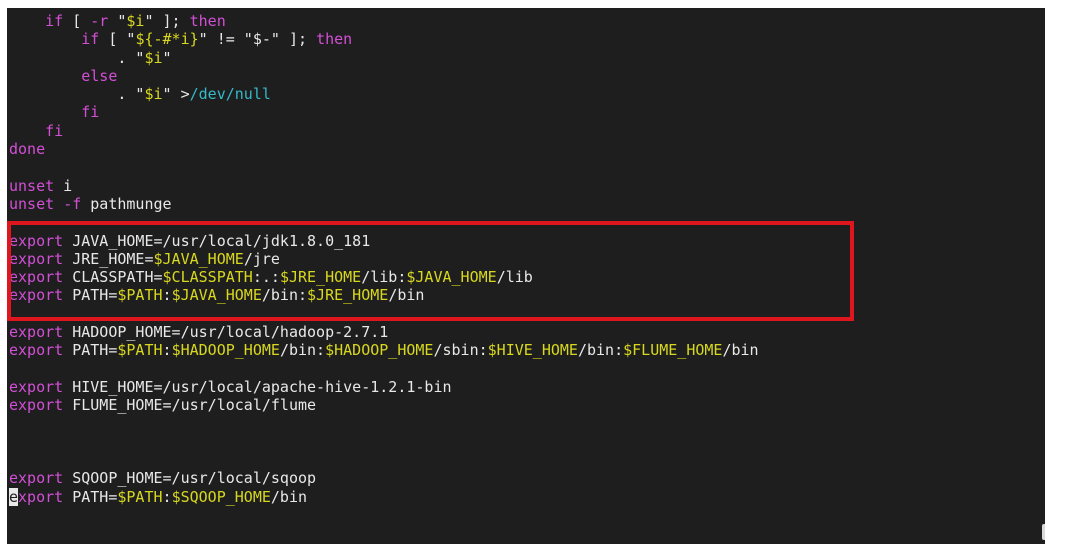  What do you see at coordinates (532, 350) in the screenshot?
I see `code-token: $HIVE_HOME` at bounding box center [532, 350].